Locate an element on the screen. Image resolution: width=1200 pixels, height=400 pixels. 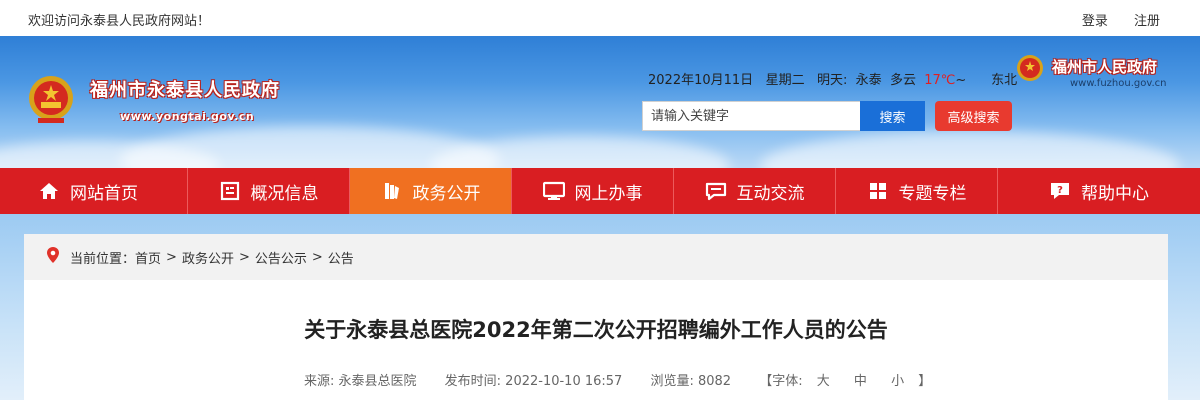
site-name: 福州市永泰县人民政府 is located at coordinates (185, 89).